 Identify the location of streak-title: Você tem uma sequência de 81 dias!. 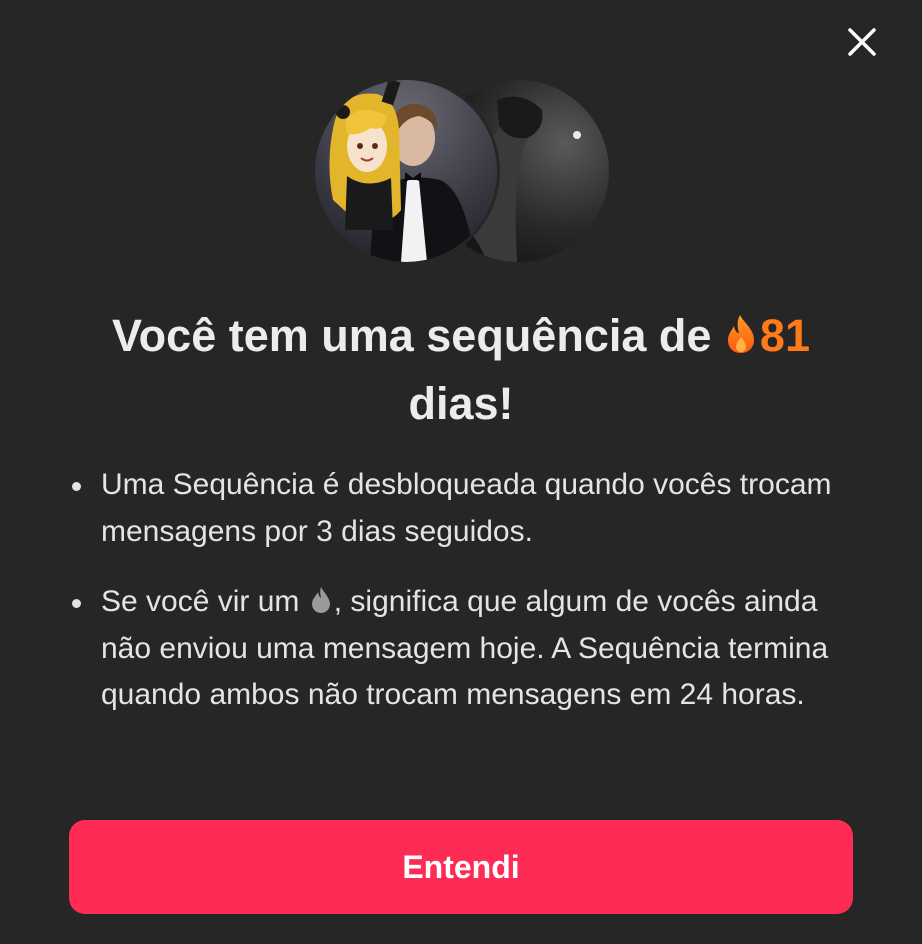
(461, 370).